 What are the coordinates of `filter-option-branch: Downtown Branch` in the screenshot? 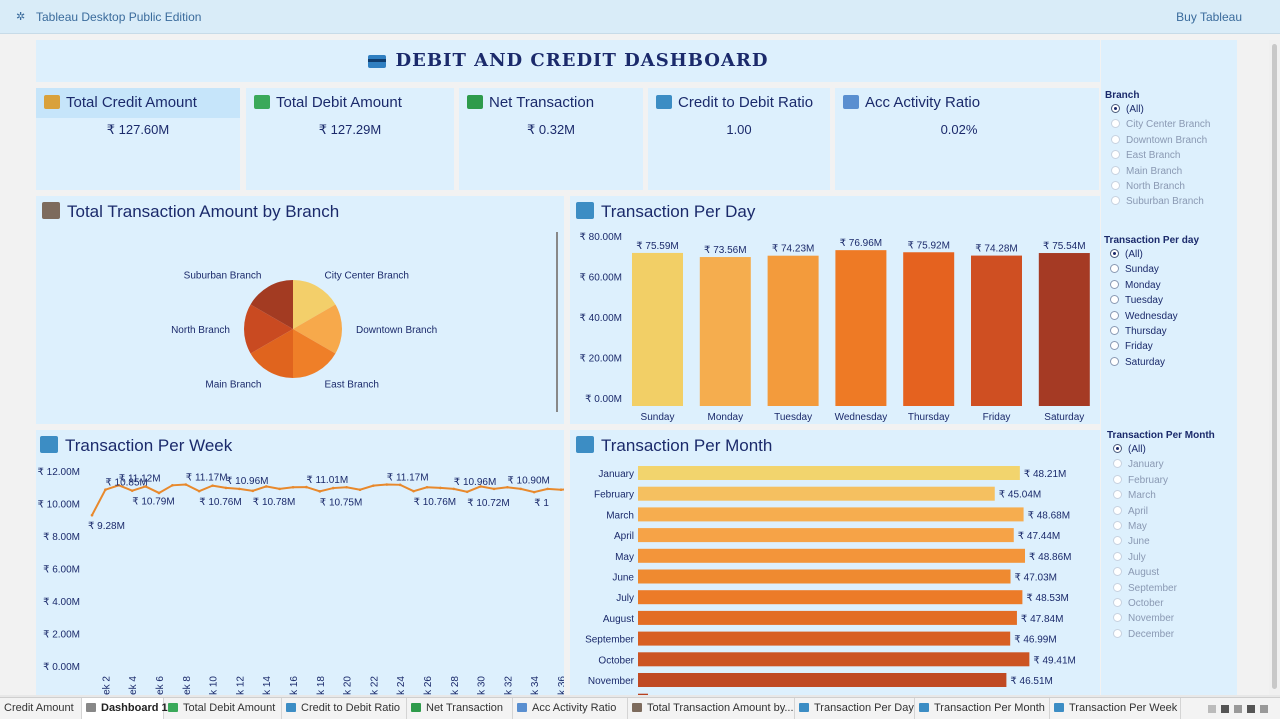 It's located at (1159, 140).